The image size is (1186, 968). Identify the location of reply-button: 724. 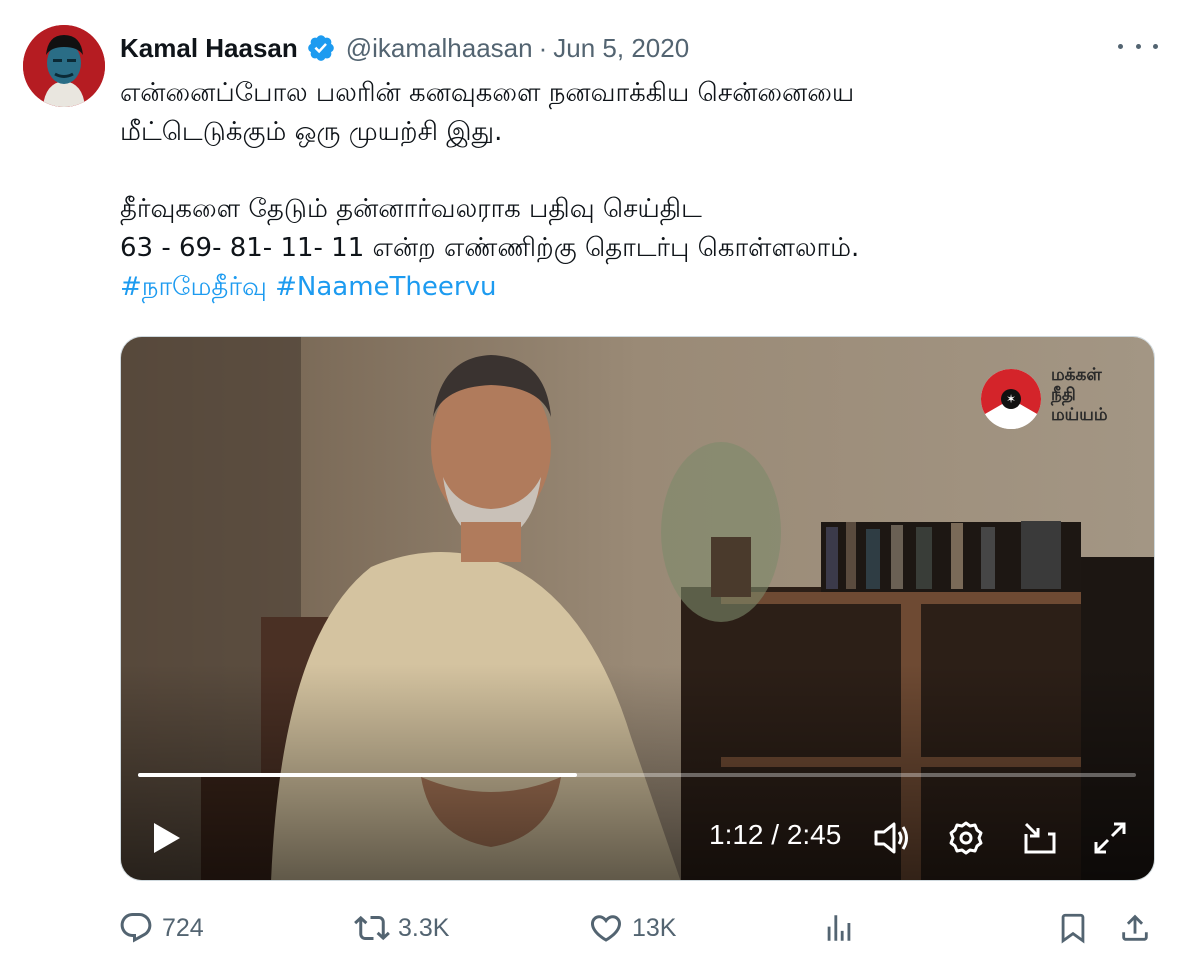
(161, 928).